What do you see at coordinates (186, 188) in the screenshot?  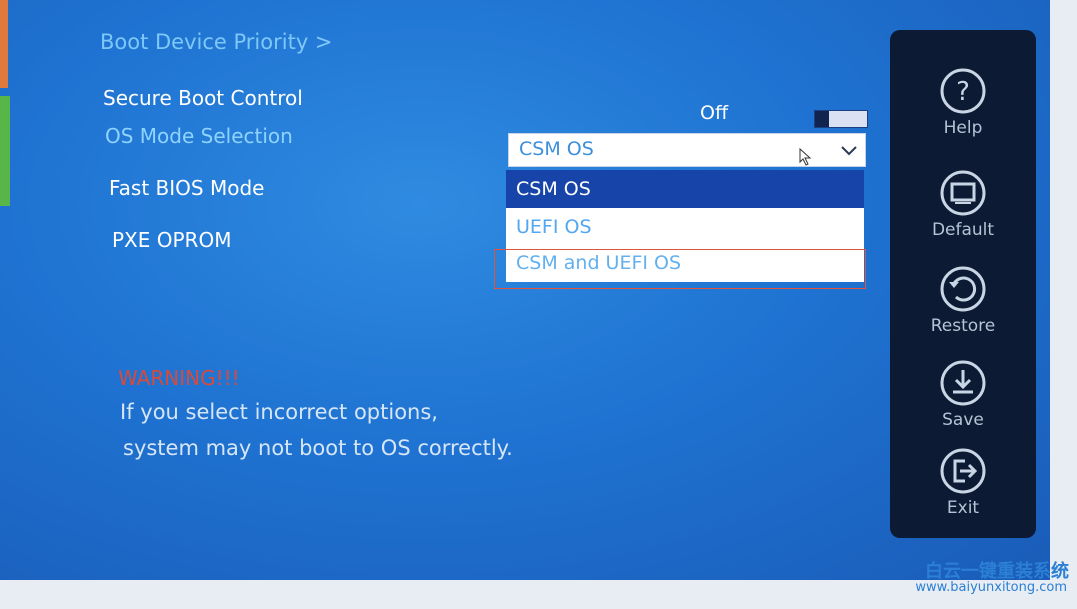 I see `fast-bios-label: Fast BIOS Mode` at bounding box center [186, 188].